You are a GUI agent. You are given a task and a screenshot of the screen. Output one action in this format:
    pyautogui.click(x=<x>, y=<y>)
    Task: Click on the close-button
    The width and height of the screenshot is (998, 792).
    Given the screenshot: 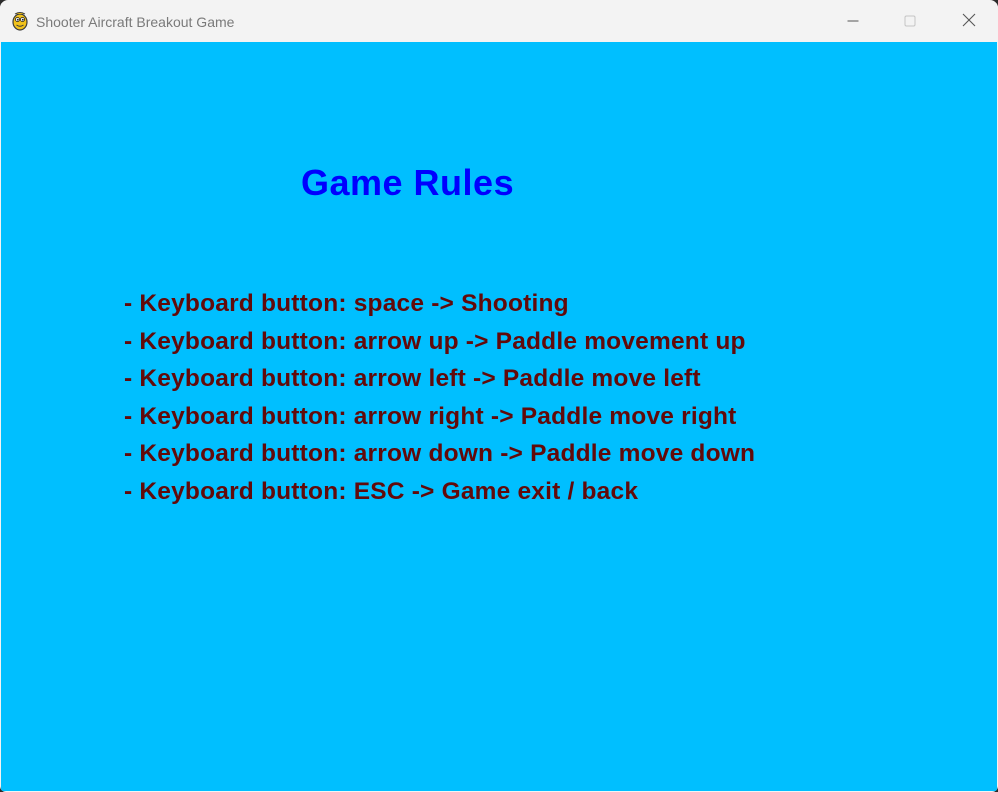 What is the action you would take?
    pyautogui.click(x=969, y=22)
    